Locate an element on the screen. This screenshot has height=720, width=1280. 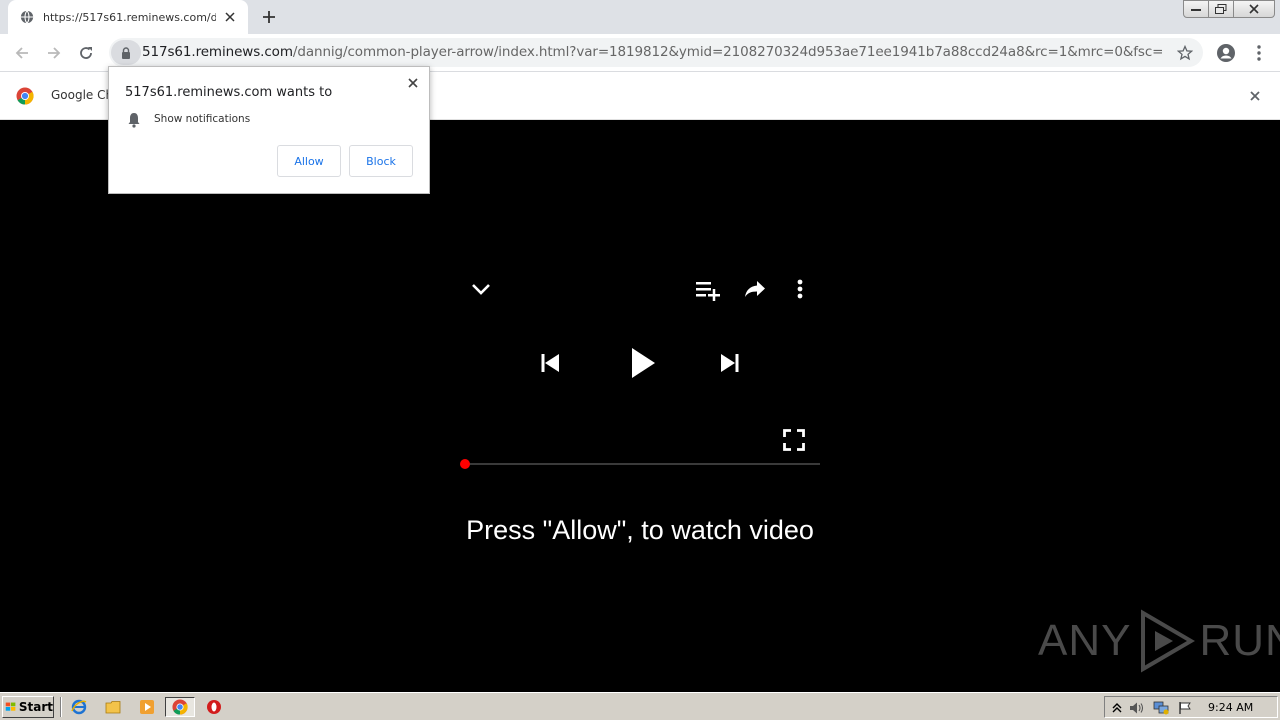
volume-icon is located at coordinates (1137, 708).